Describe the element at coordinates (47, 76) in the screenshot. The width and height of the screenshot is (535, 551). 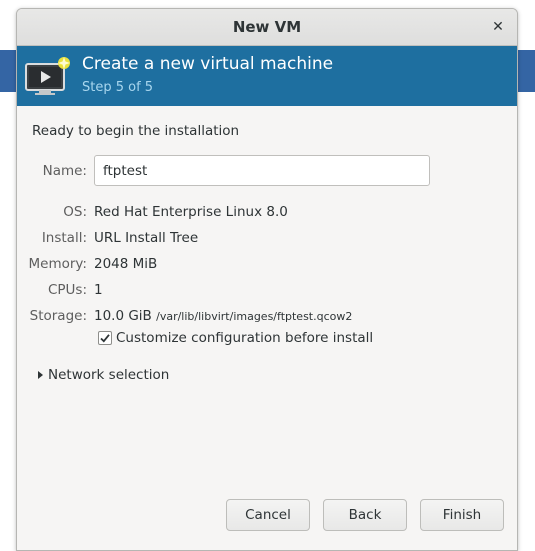
I see `vm-monitor-icon` at that location.